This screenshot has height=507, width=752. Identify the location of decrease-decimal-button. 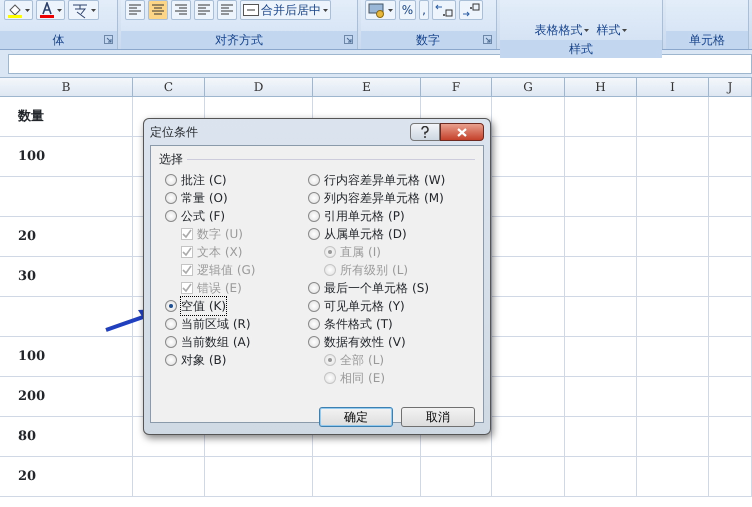
(470, 10).